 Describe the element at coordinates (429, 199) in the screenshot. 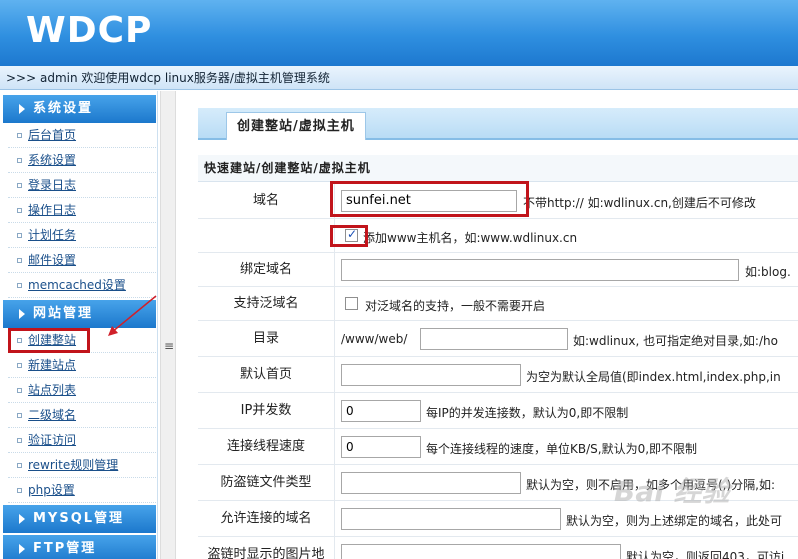

I see `highlight-domain-input` at that location.